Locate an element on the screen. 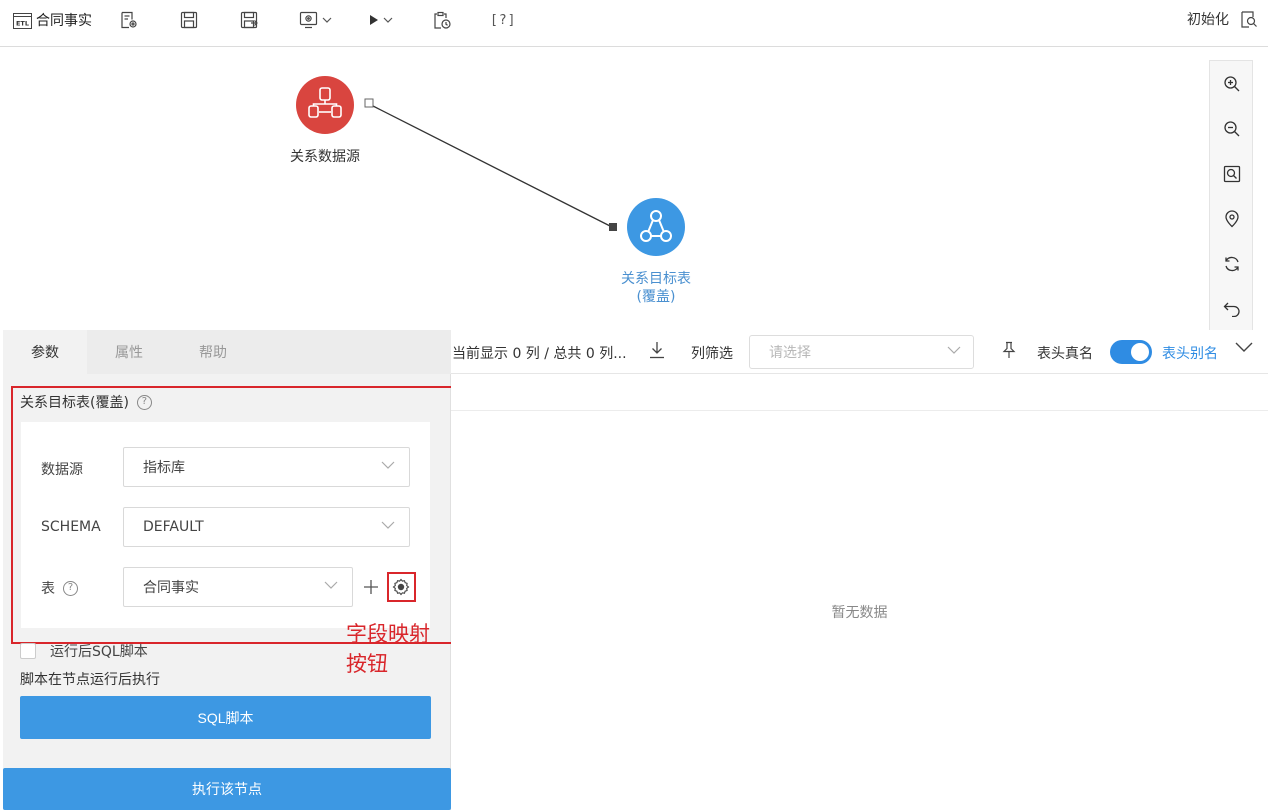 Image resolution: width=1268 pixels, height=810 pixels. help-button: [?] is located at coordinates (503, 20).